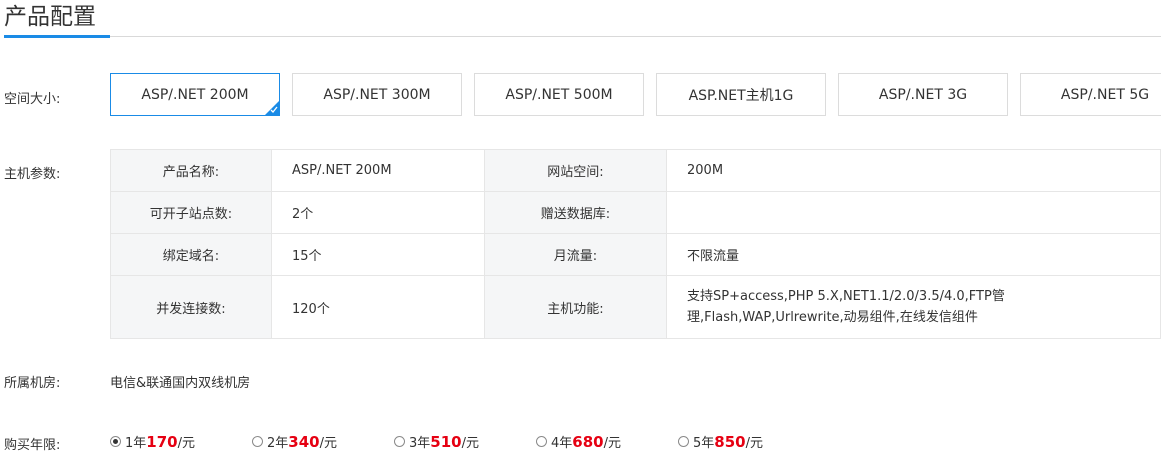  Describe the element at coordinates (191, 170) in the screenshot. I see `param-key: 产品名称:` at that location.